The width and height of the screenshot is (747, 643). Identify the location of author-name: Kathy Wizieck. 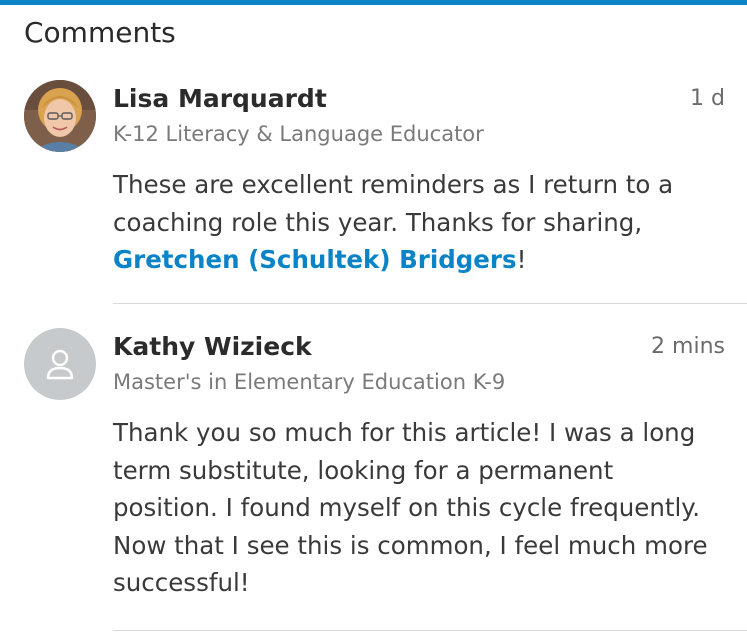
(212, 347).